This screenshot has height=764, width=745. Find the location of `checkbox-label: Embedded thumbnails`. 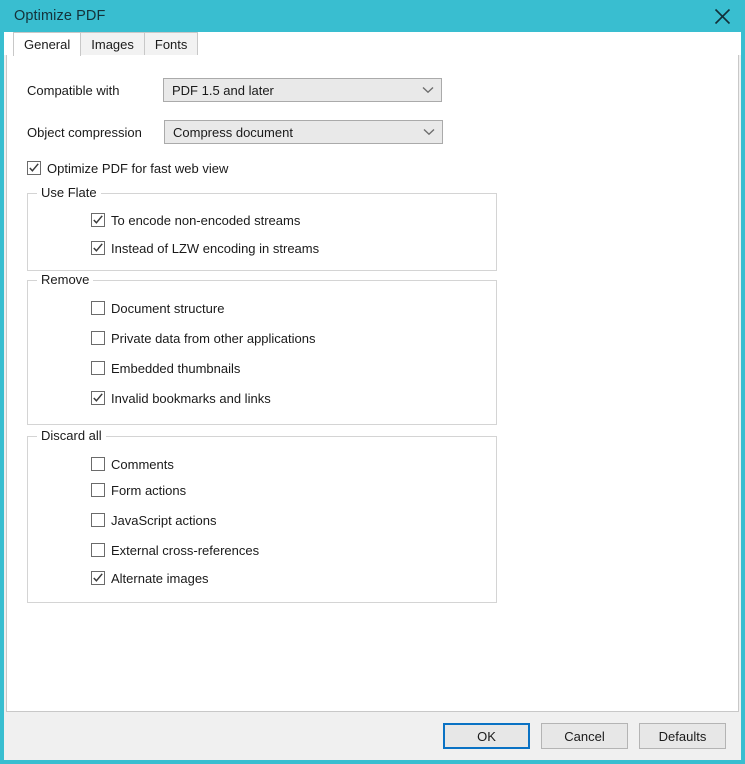

checkbox-label: Embedded thumbnails is located at coordinates (176, 368).